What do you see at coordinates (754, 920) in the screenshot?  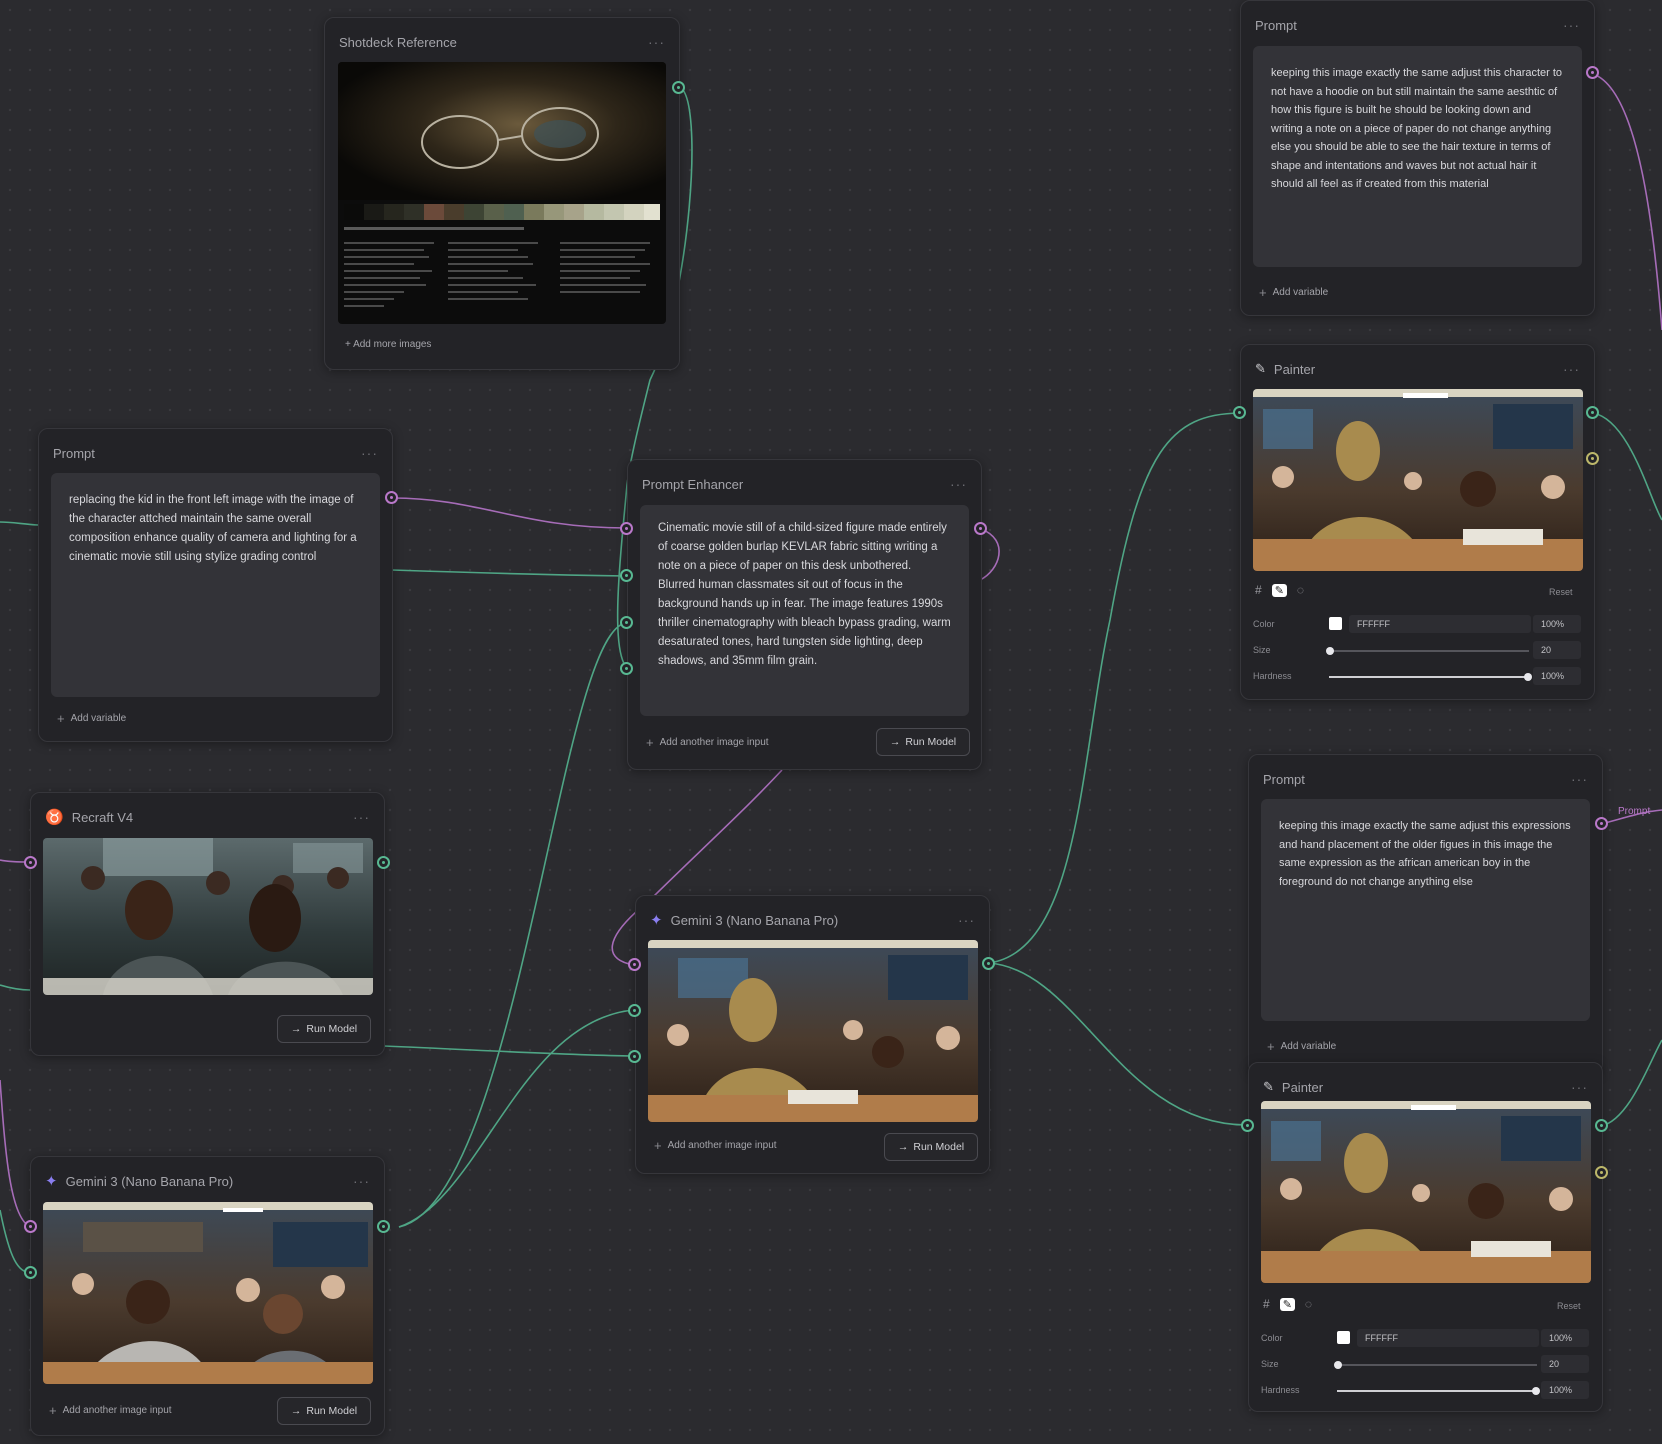 I see `node-title: Gemini 3 (Nano Banana Pro)` at bounding box center [754, 920].